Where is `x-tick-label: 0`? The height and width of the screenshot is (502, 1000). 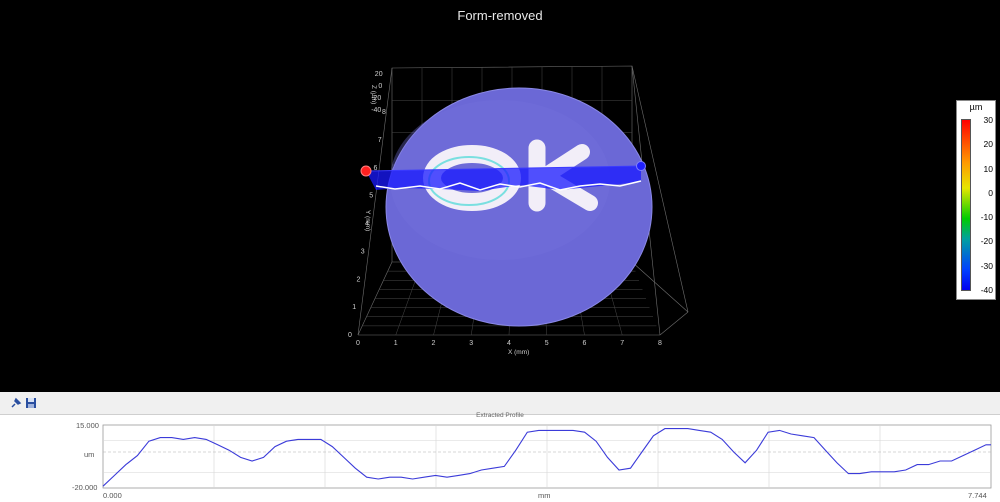
x-tick-label: 0 is located at coordinates (358, 343).